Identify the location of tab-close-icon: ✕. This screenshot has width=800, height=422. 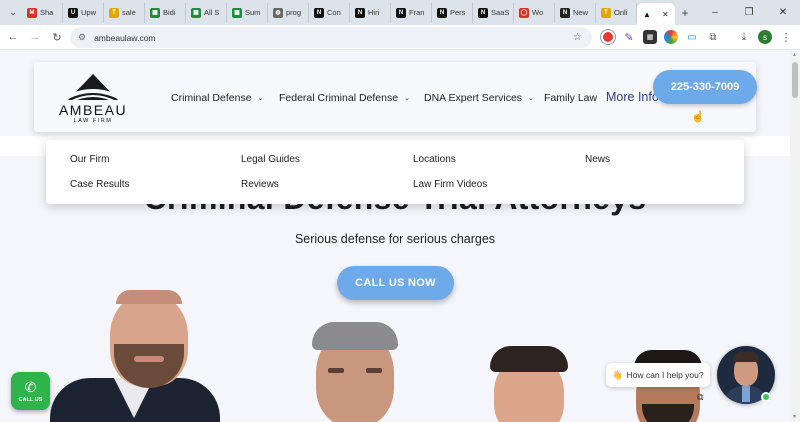
(665, 14).